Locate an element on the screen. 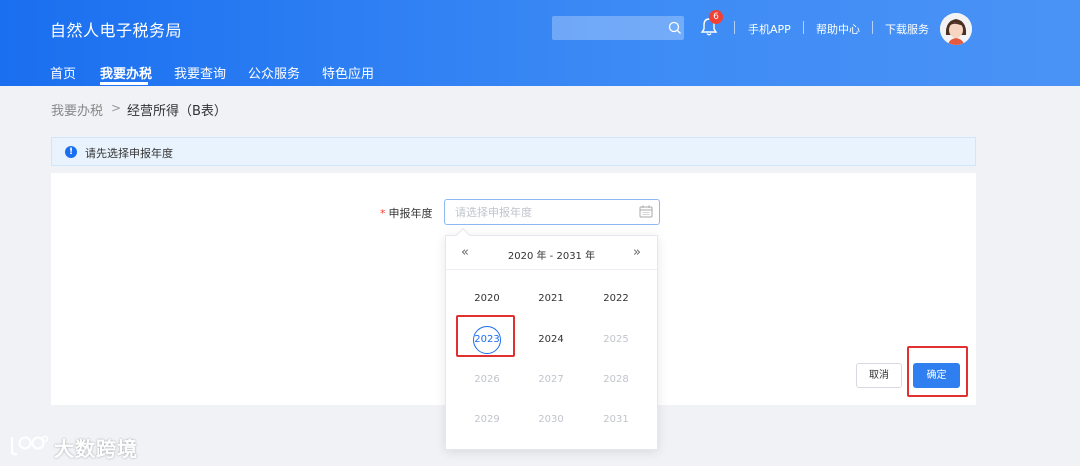  year-field-label-text: 申报年度 is located at coordinates (410, 213).